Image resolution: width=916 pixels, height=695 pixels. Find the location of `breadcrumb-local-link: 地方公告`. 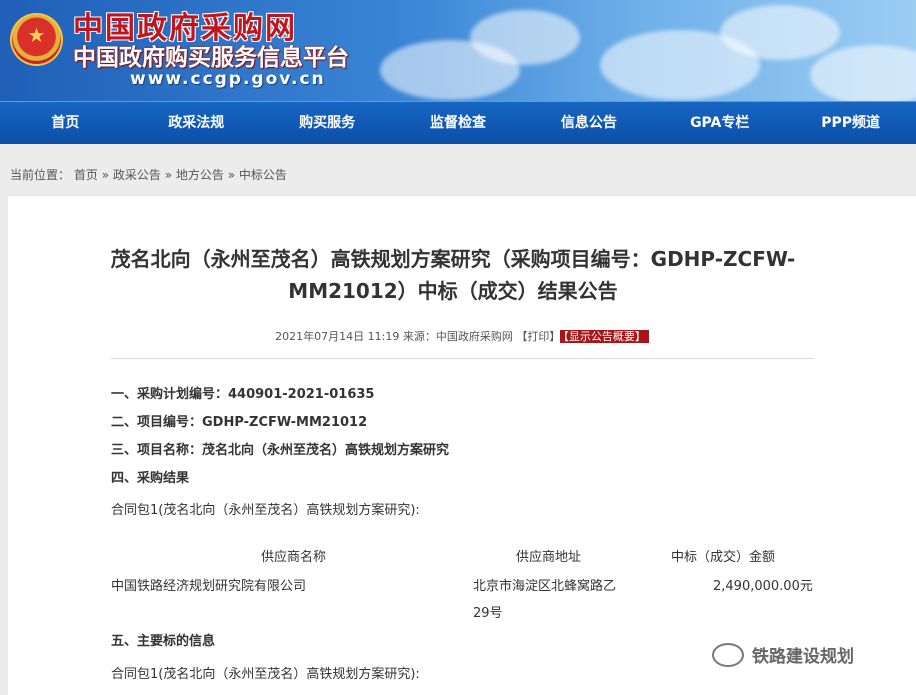

breadcrumb-local-link: 地方公告 is located at coordinates (200, 175).